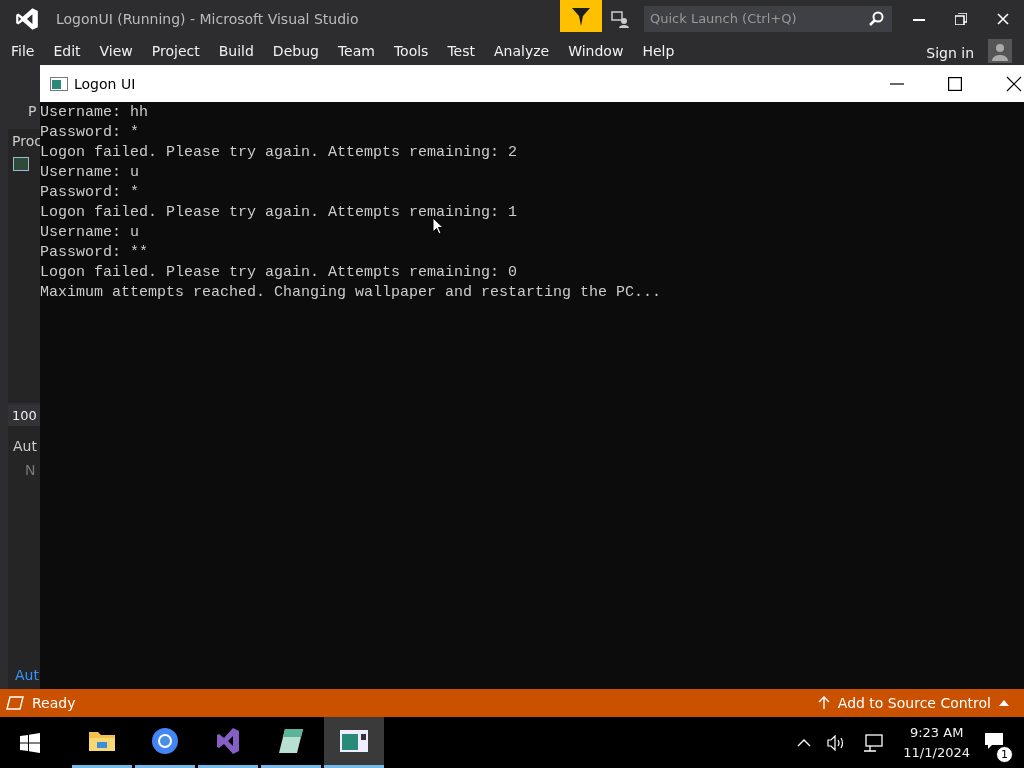 Image resolution: width=1024 pixels, height=768 pixels. I want to click on taskbar-app-button, so click(354, 742).